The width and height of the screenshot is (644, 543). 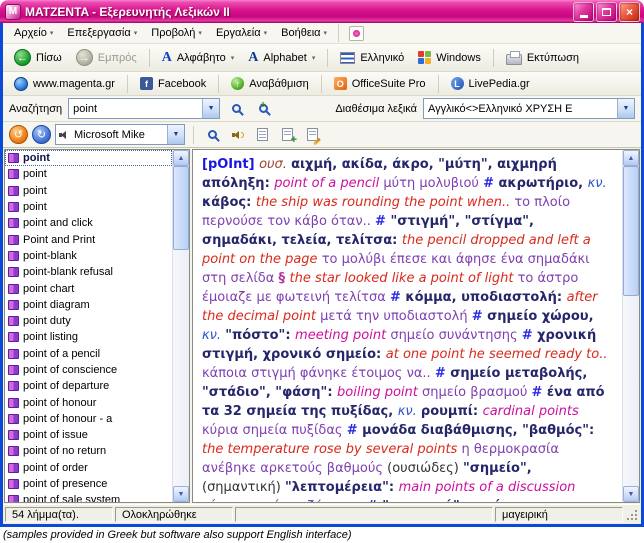 I want to click on search-input, so click(x=136, y=108).